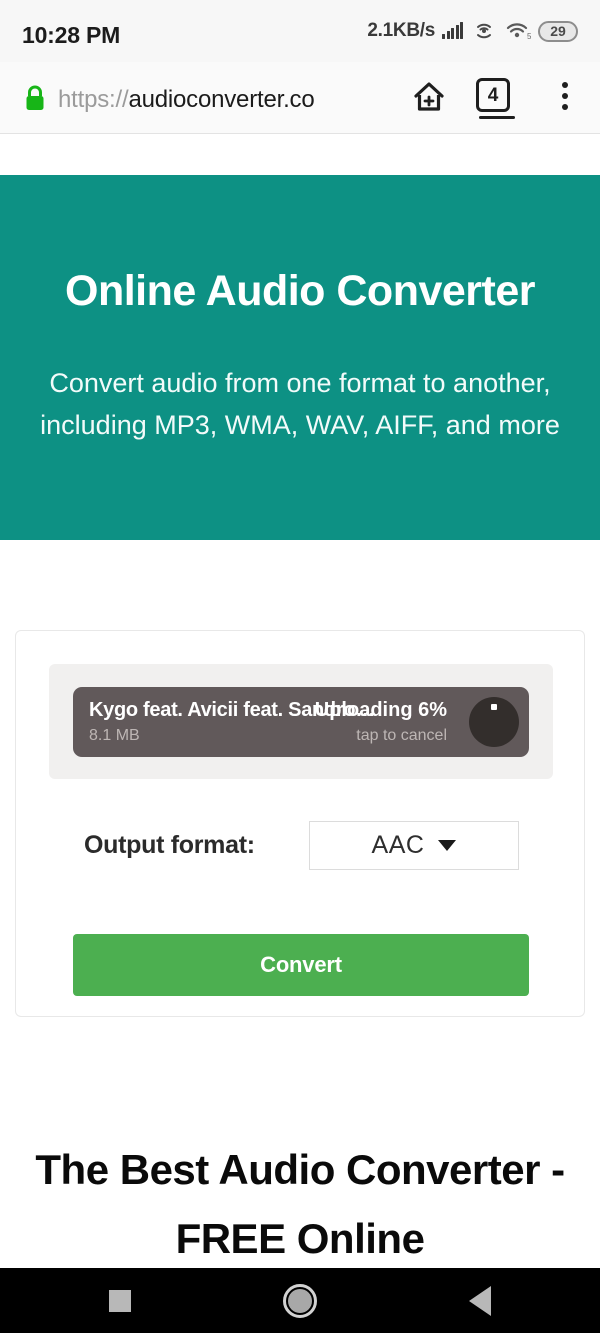  I want to click on tab-counter-button: 4, so click(497, 98).